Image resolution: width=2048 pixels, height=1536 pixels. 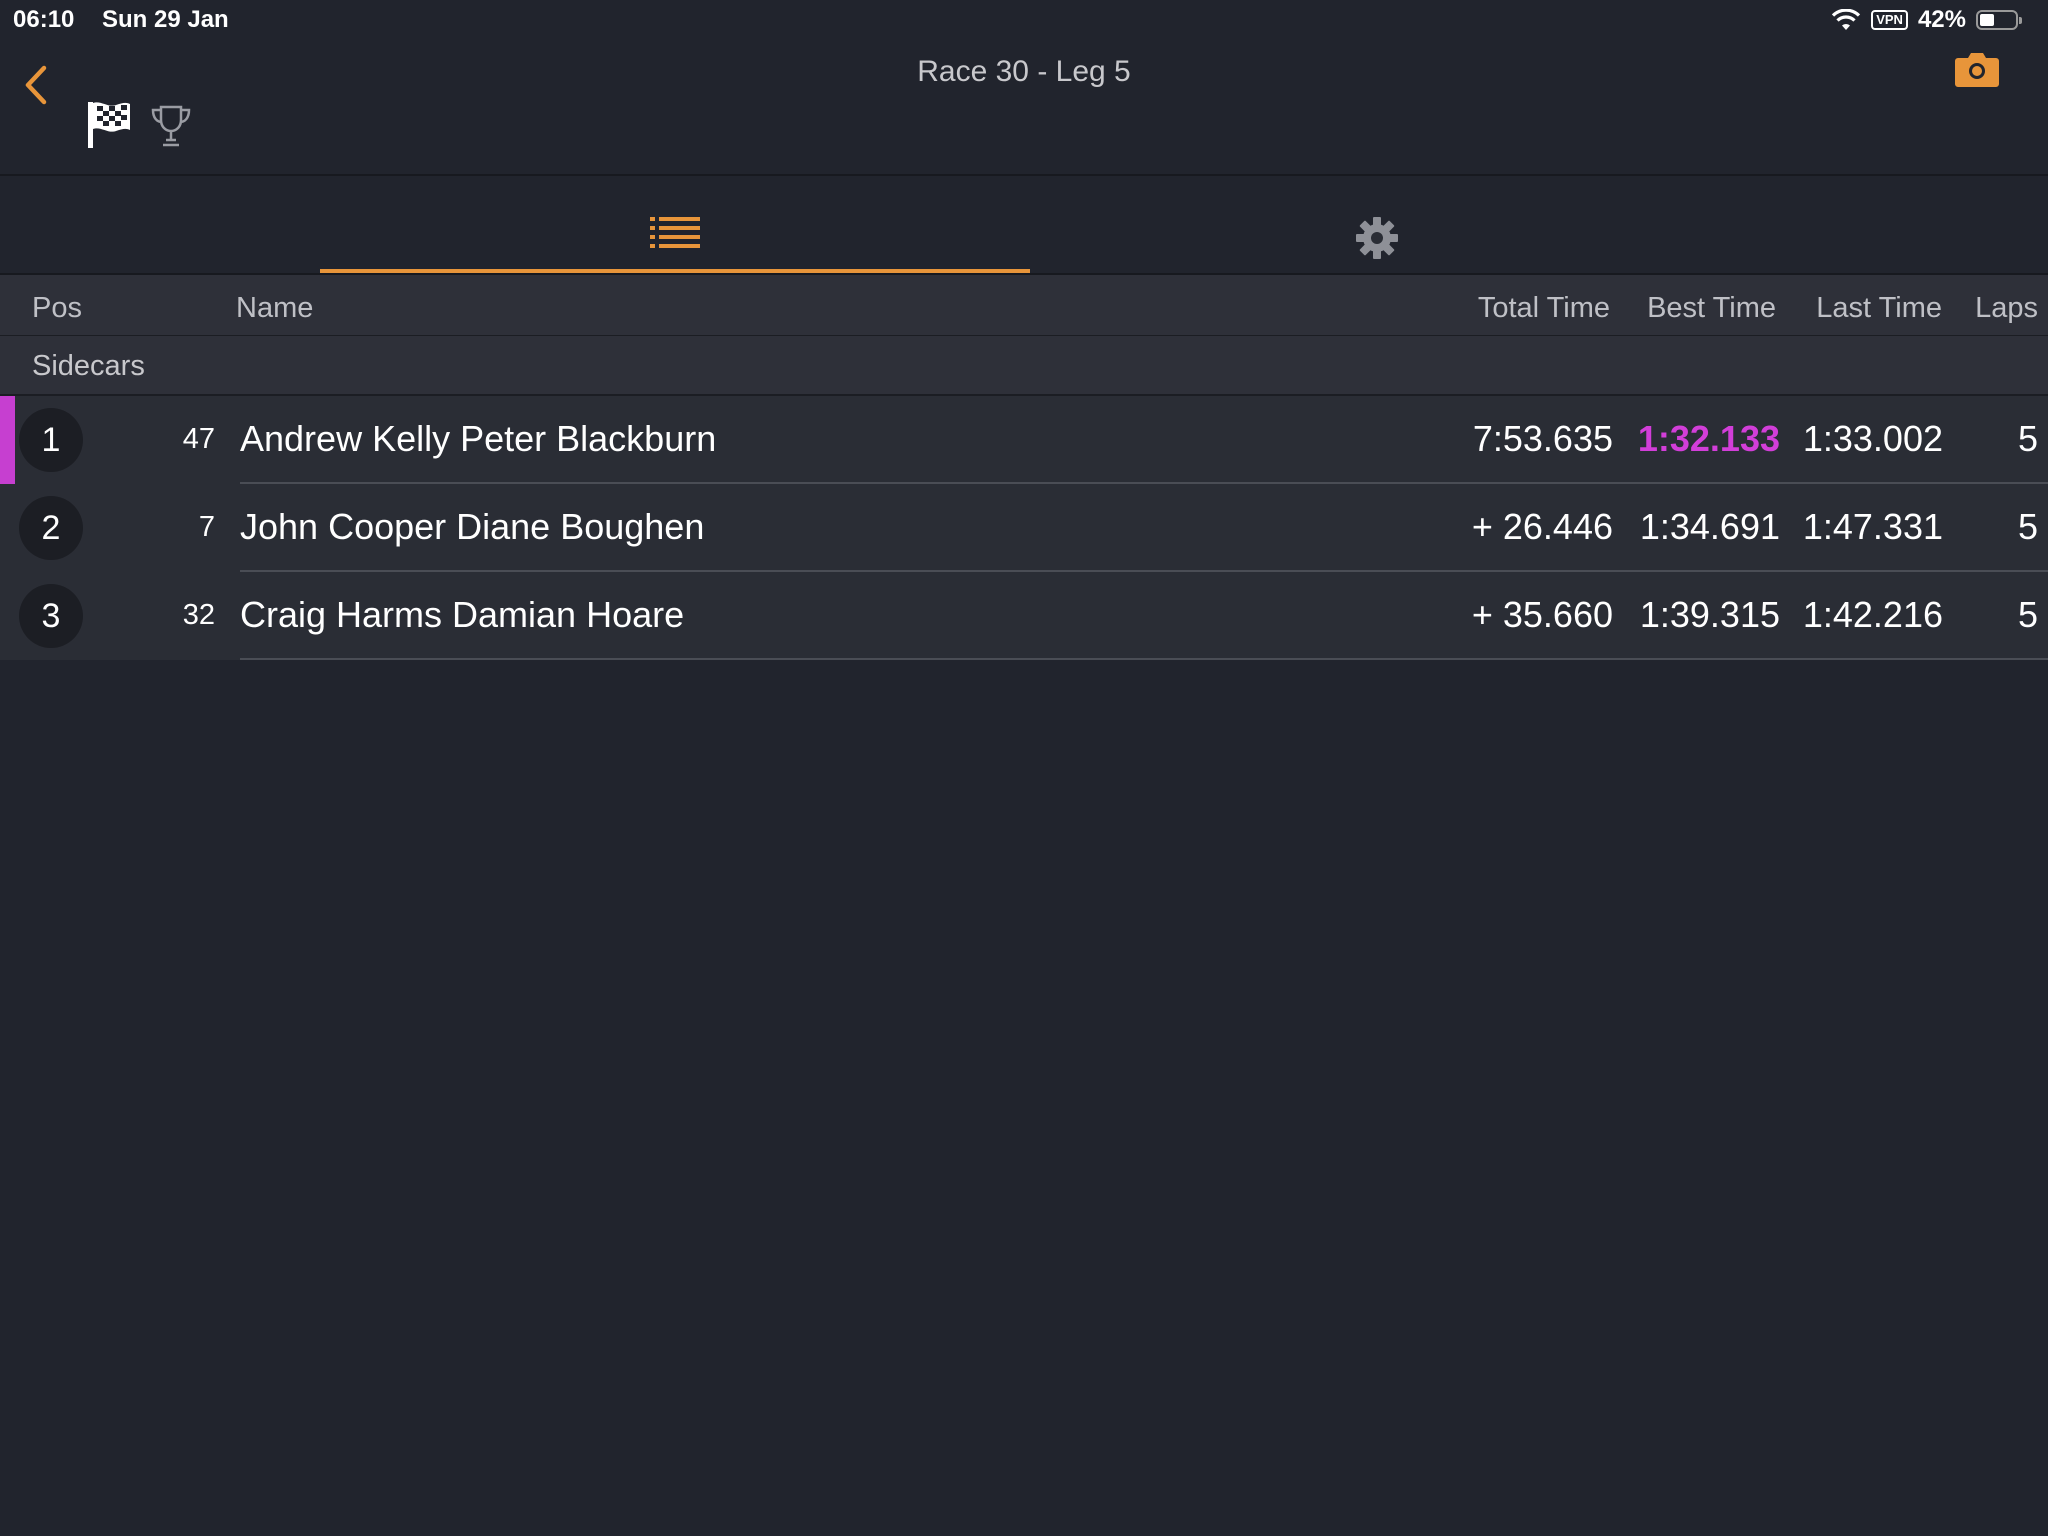 What do you see at coordinates (206, 527) in the screenshot?
I see `race-number: 7` at bounding box center [206, 527].